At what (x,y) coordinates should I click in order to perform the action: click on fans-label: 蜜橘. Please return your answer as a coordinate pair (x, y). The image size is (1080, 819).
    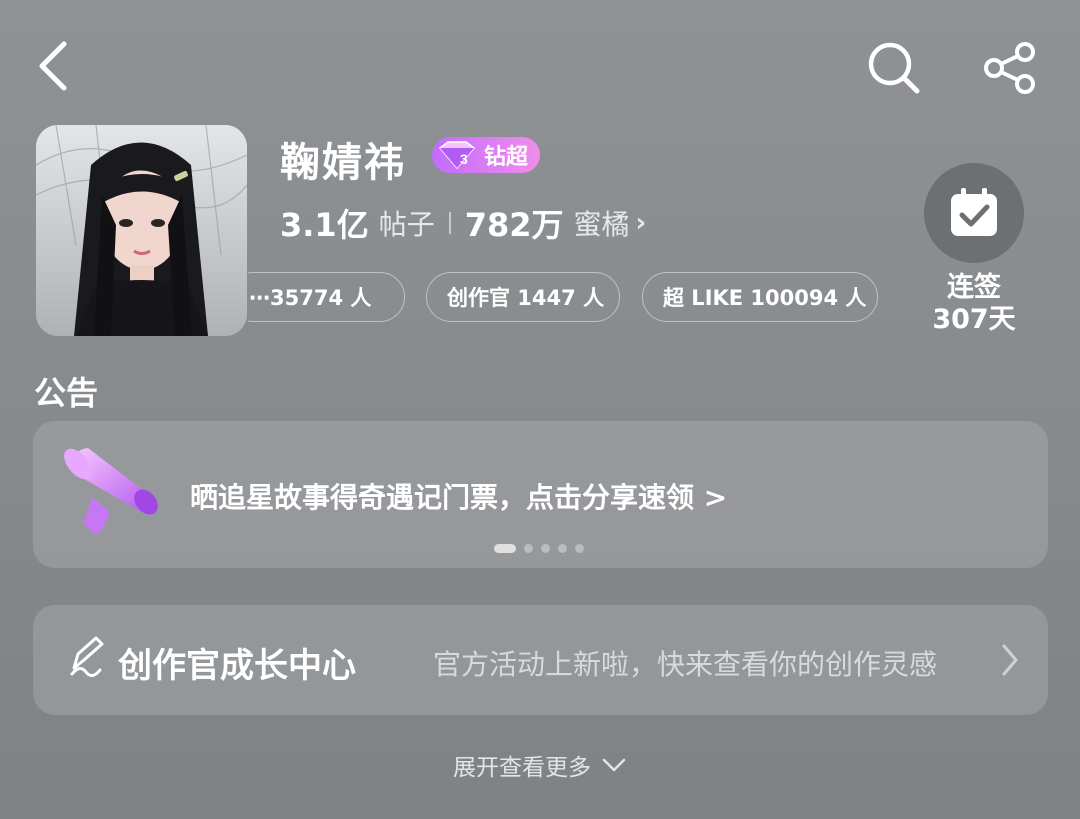
    Looking at the image, I should click on (601, 224).